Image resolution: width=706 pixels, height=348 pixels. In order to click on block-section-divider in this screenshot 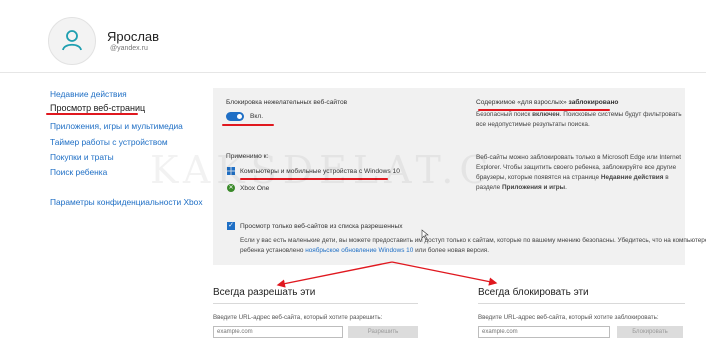, I will do `click(581, 303)`.